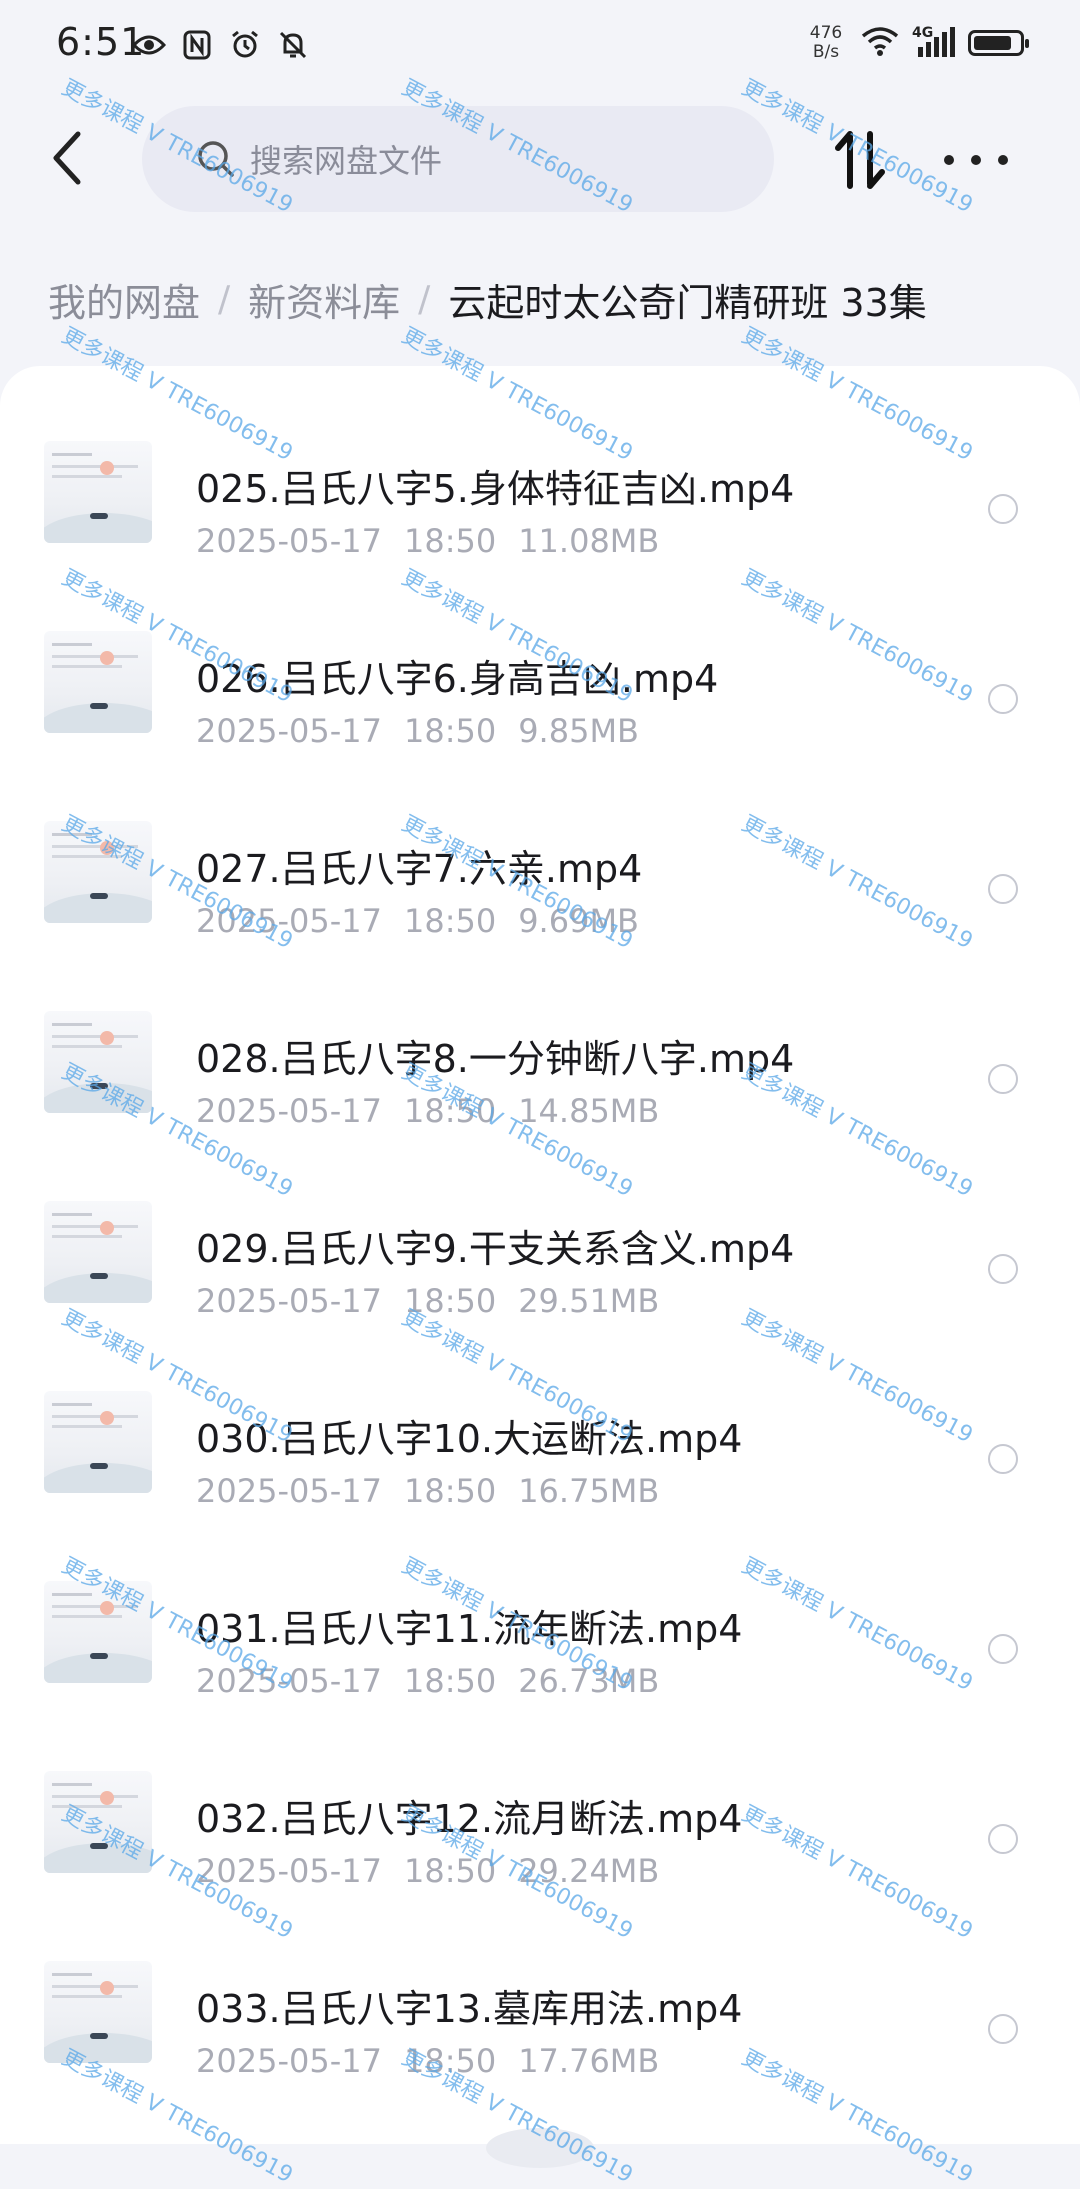  I want to click on file-size: 9.69MB, so click(578, 921).